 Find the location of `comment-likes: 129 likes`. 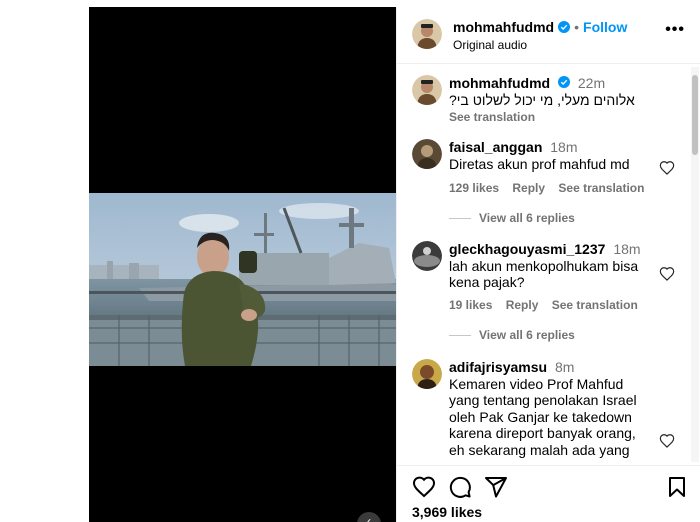

comment-likes: 129 likes is located at coordinates (474, 188).